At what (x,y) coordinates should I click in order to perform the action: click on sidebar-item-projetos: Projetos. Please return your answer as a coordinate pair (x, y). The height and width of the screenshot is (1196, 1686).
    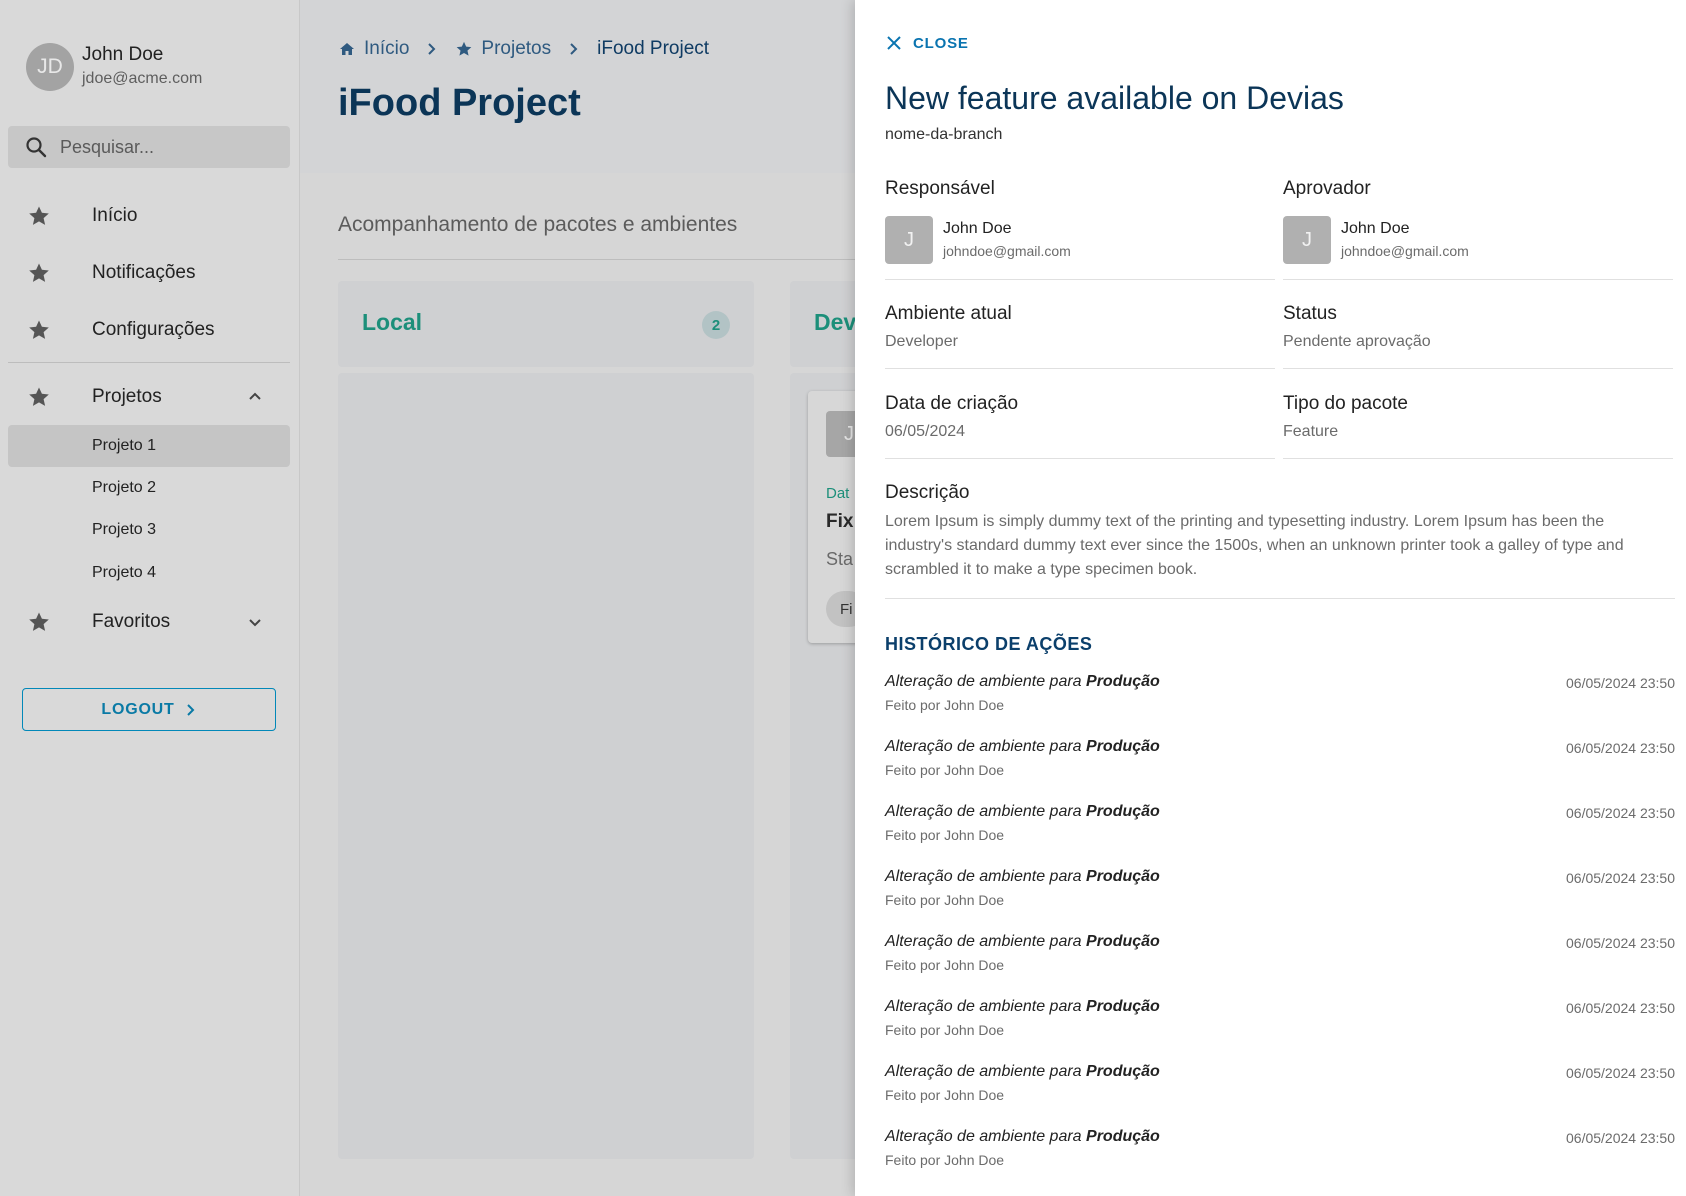
    Looking at the image, I should click on (149, 397).